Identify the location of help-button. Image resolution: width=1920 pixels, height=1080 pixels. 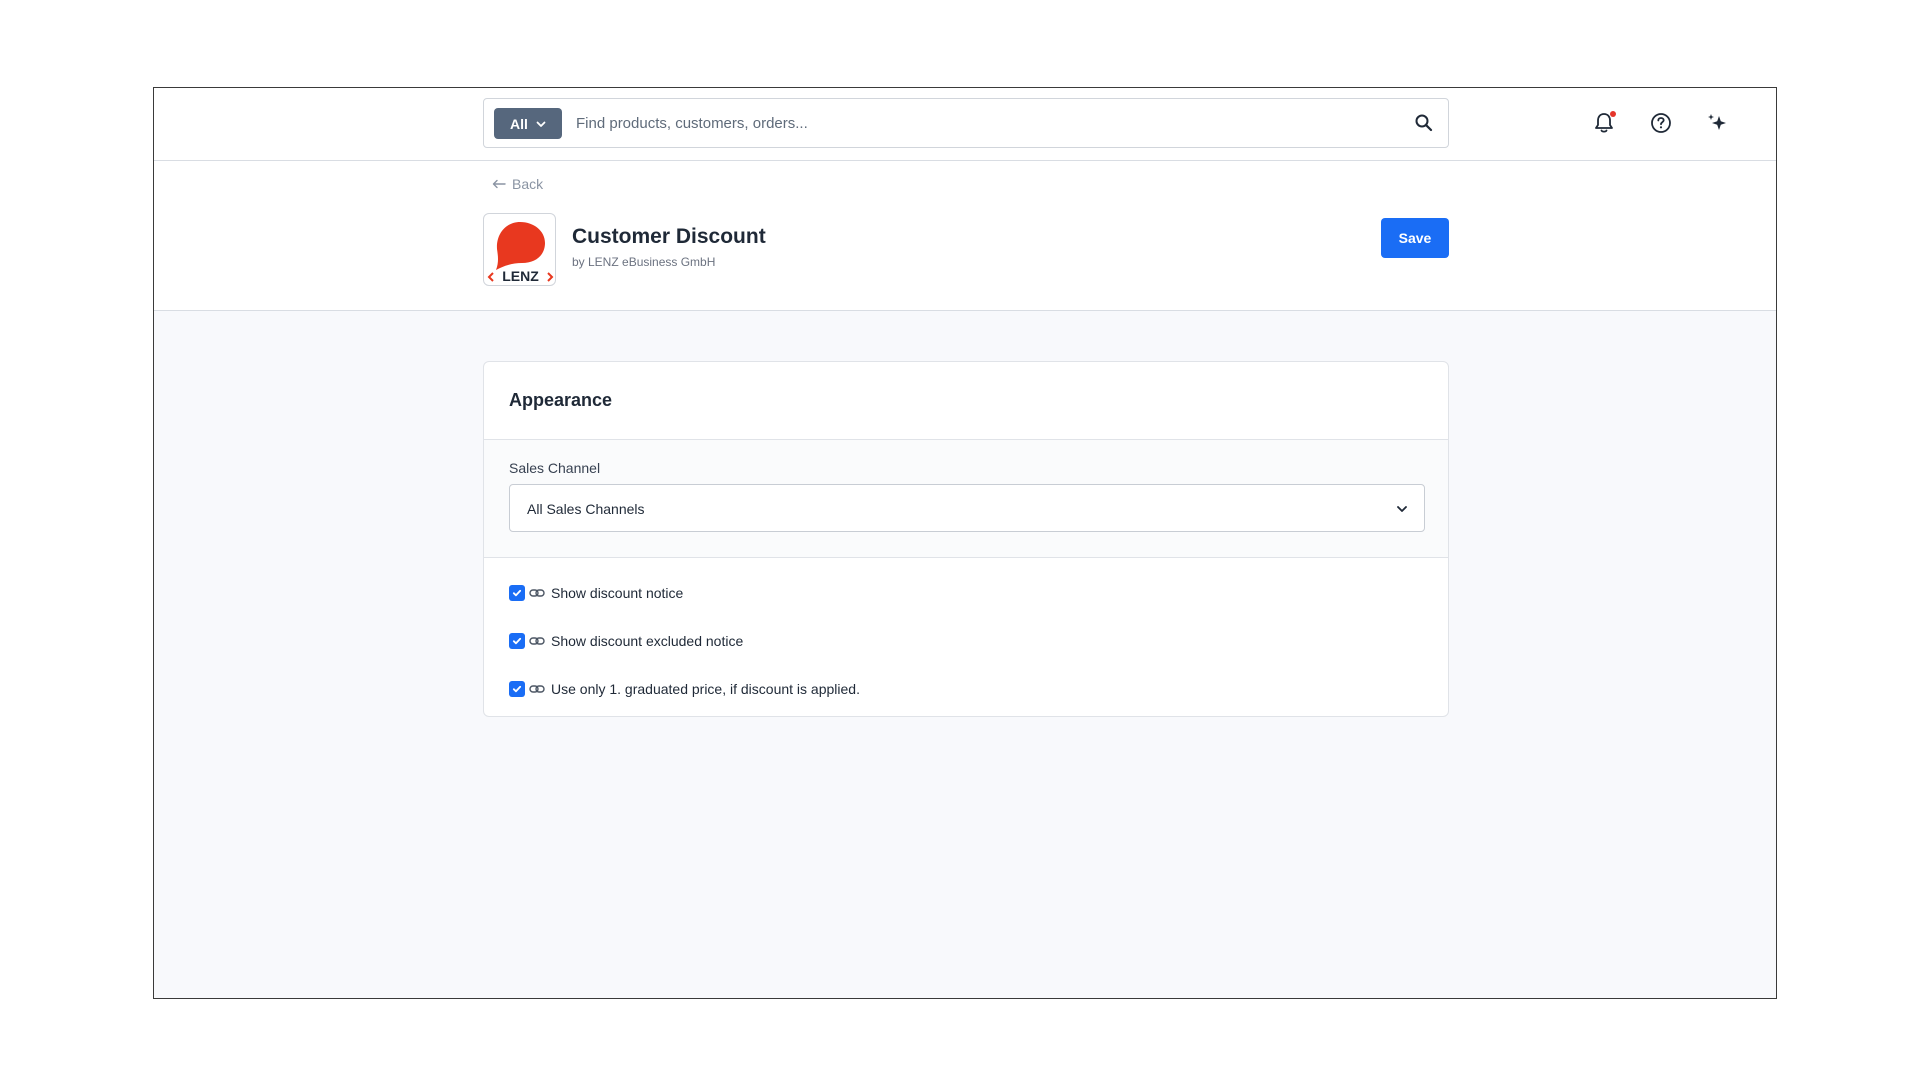
(1661, 123).